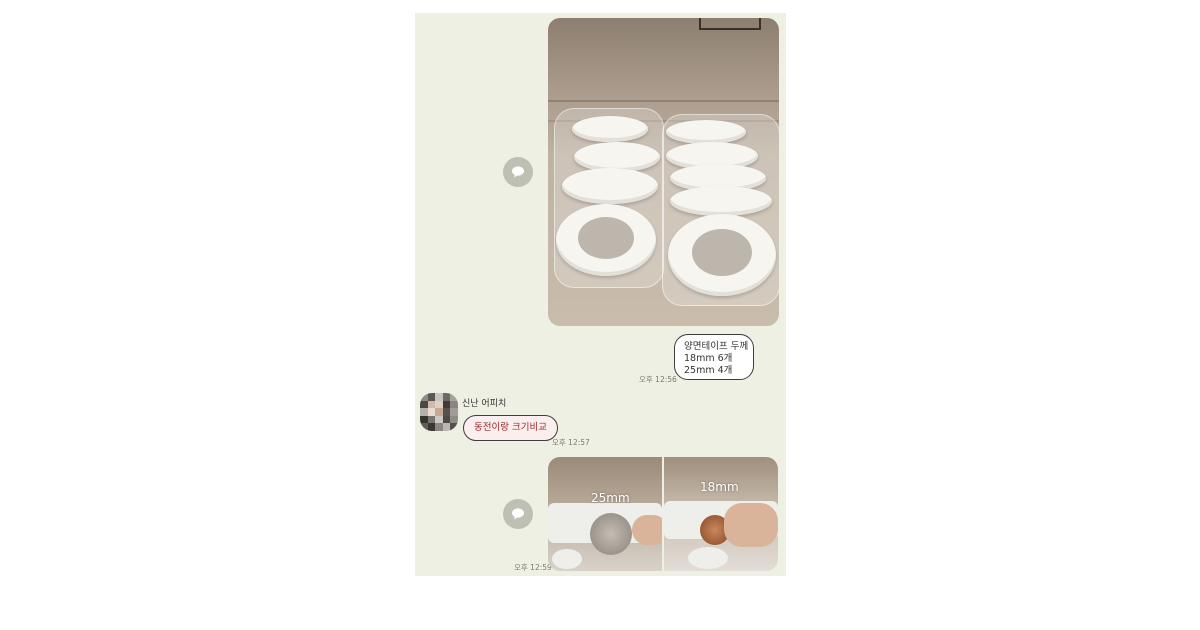  What do you see at coordinates (611, 534) in the screenshot?
I see `coin` at bounding box center [611, 534].